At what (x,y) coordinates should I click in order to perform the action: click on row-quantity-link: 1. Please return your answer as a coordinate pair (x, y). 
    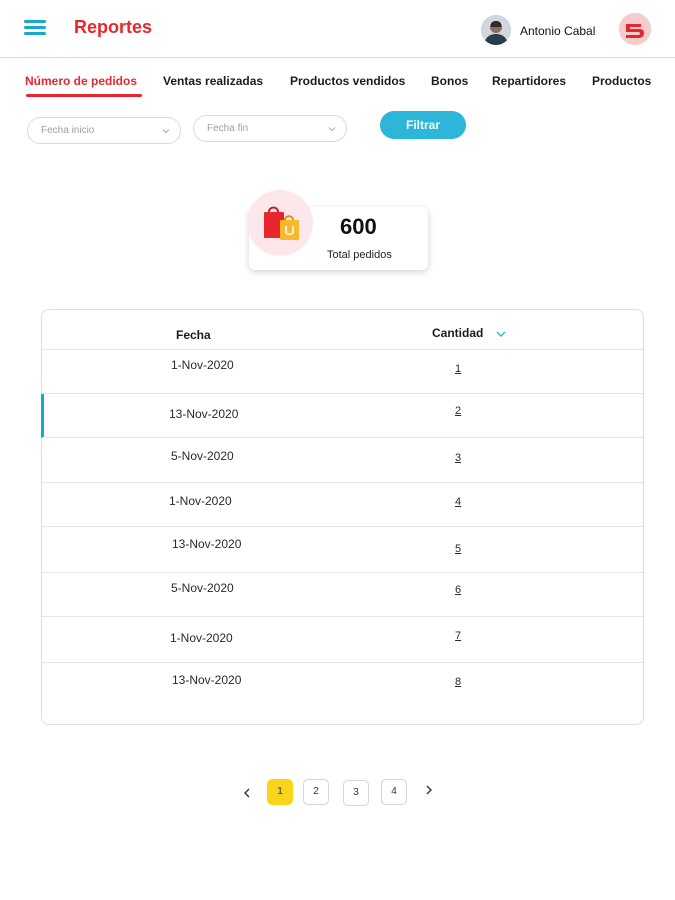
    Looking at the image, I should click on (458, 369).